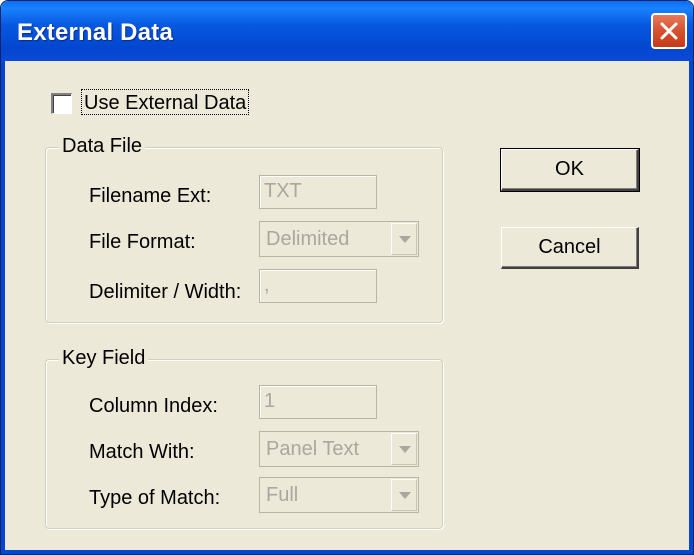 The height and width of the screenshot is (555, 694). I want to click on cancel-button: Cancel, so click(570, 248).